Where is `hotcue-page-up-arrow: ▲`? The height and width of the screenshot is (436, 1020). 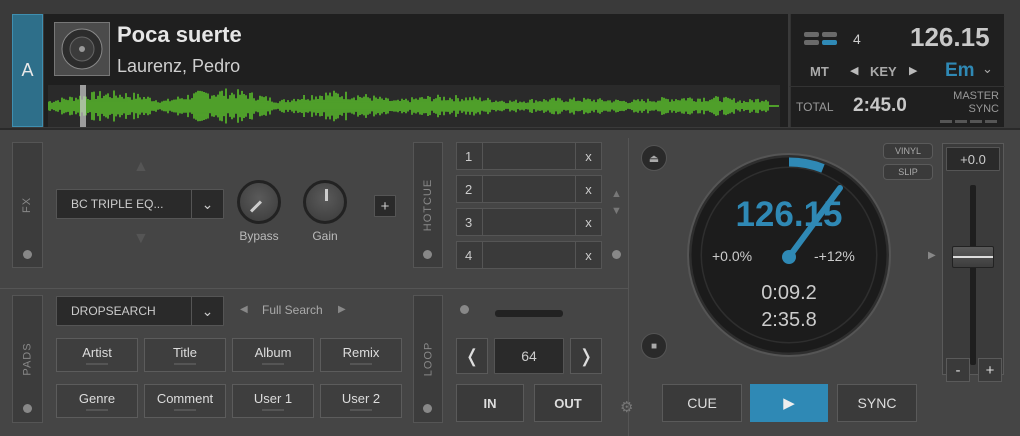
hotcue-page-up-arrow: ▲ is located at coordinates (616, 194).